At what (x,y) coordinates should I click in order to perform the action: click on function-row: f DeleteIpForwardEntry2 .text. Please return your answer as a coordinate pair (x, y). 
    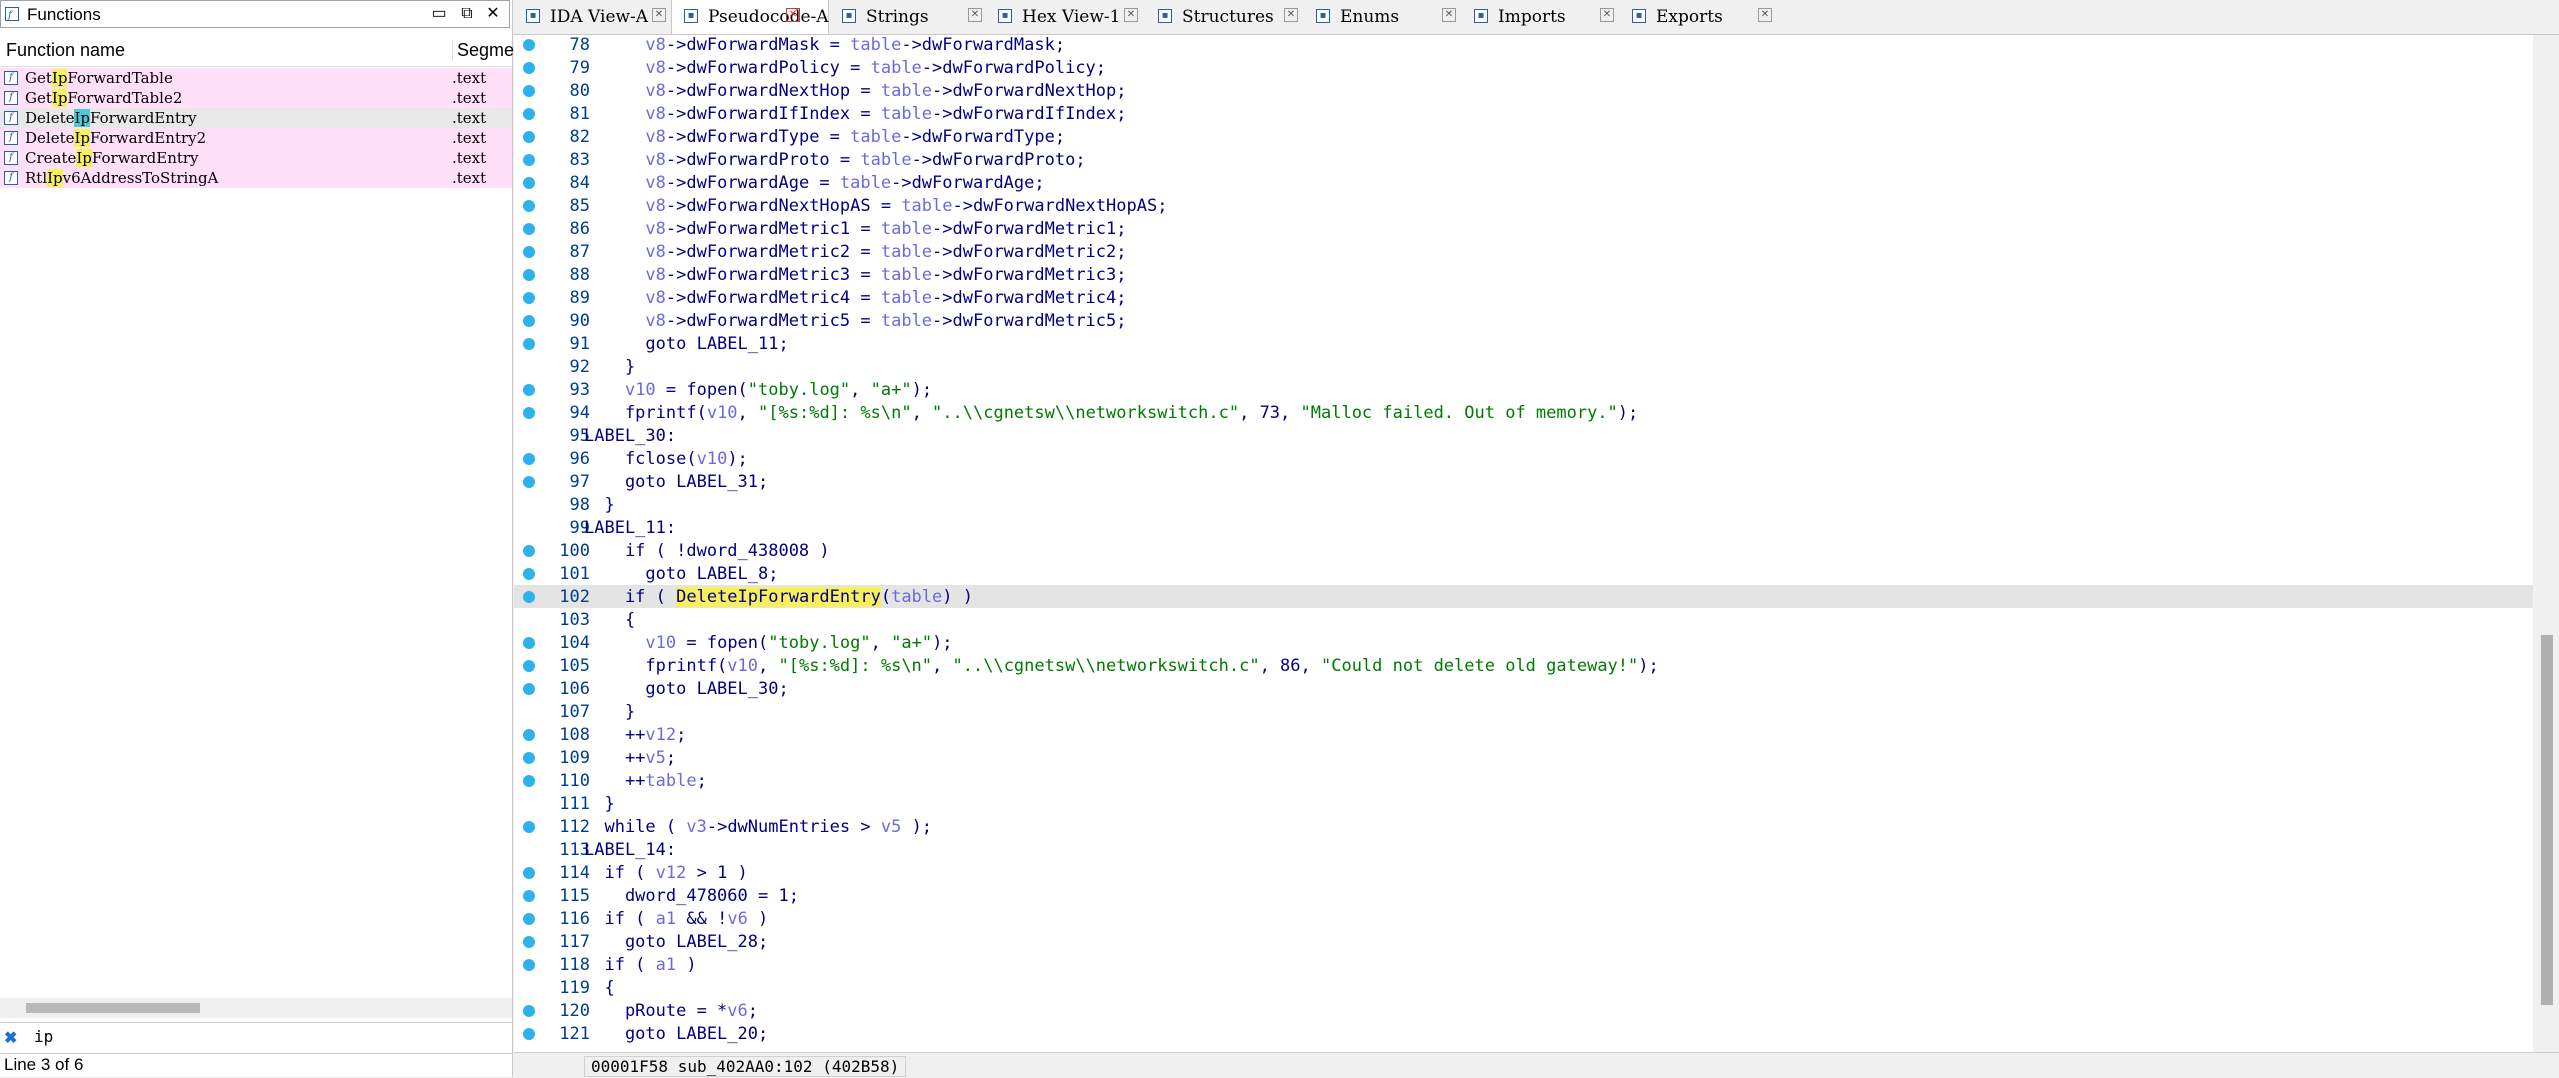
    Looking at the image, I should click on (256, 138).